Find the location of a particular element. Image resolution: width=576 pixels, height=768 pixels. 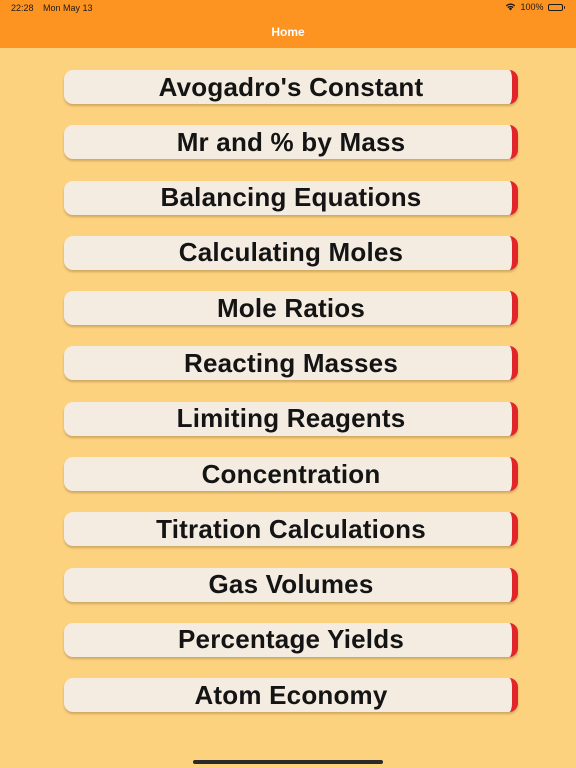

topic-label: Calculating Moles is located at coordinates (291, 252).